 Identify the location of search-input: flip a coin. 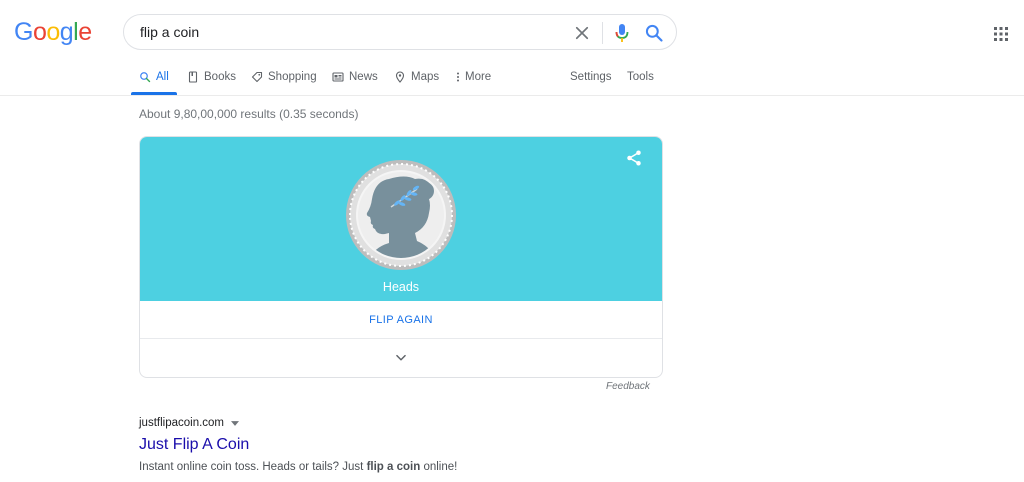
(169, 32).